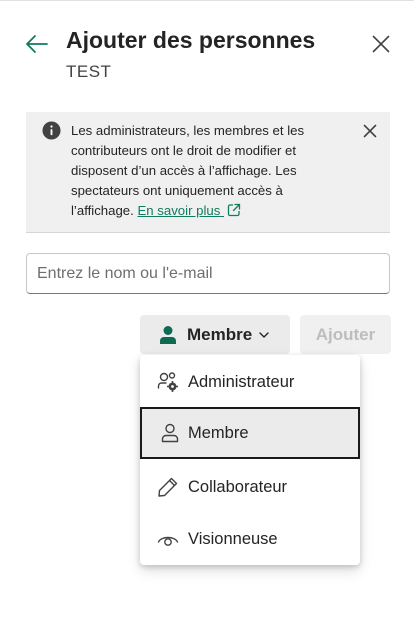  I want to click on people-search-input, so click(202, 273).